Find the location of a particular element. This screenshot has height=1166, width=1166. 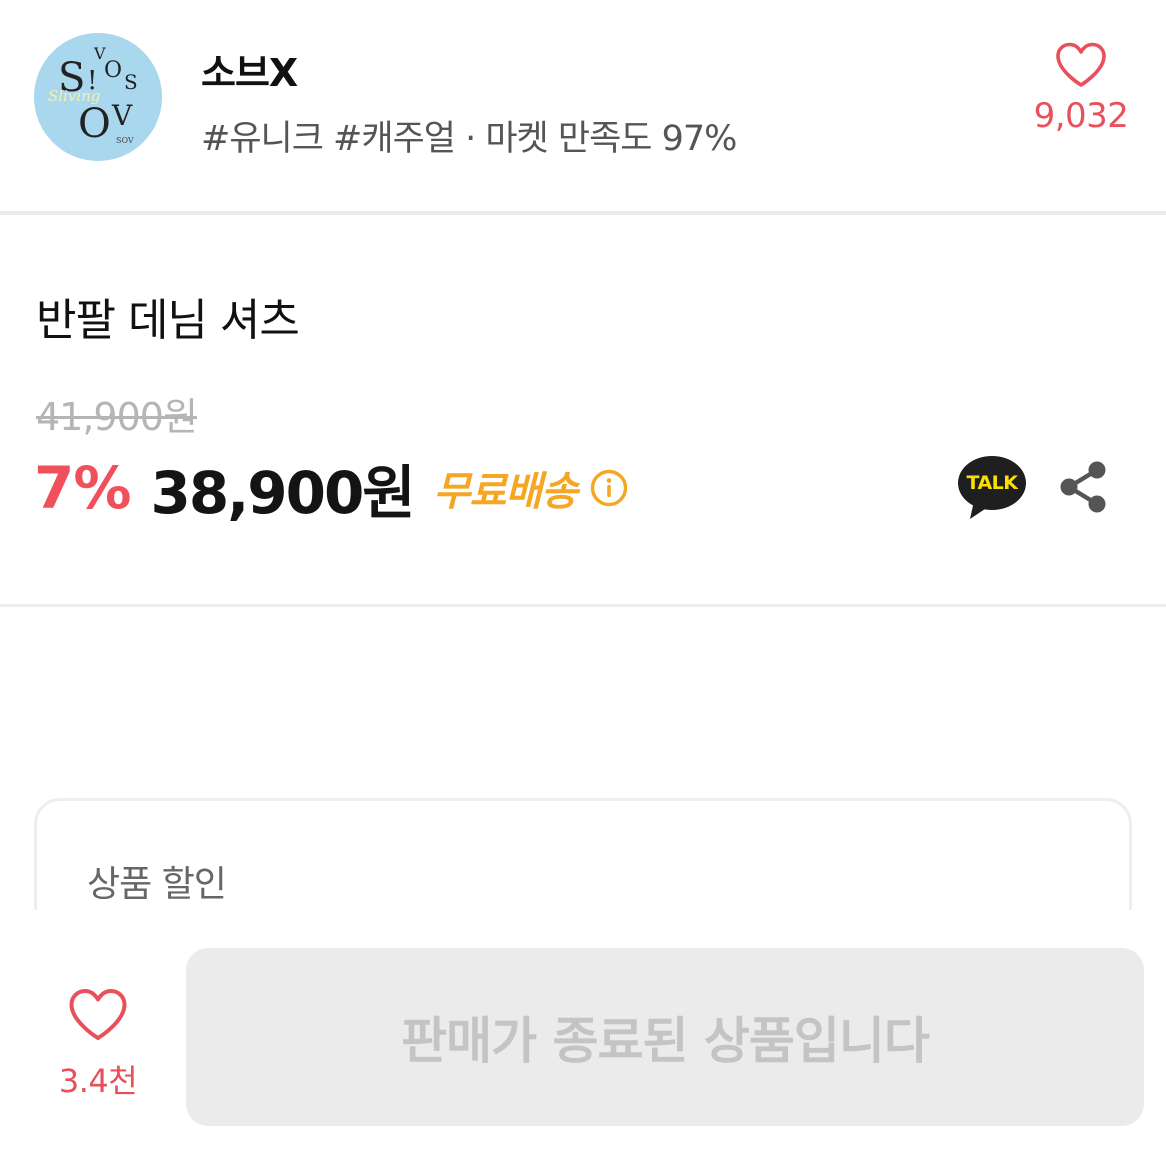

shop-logo: V S ! O S Sliving O V SOV is located at coordinates (98, 97).